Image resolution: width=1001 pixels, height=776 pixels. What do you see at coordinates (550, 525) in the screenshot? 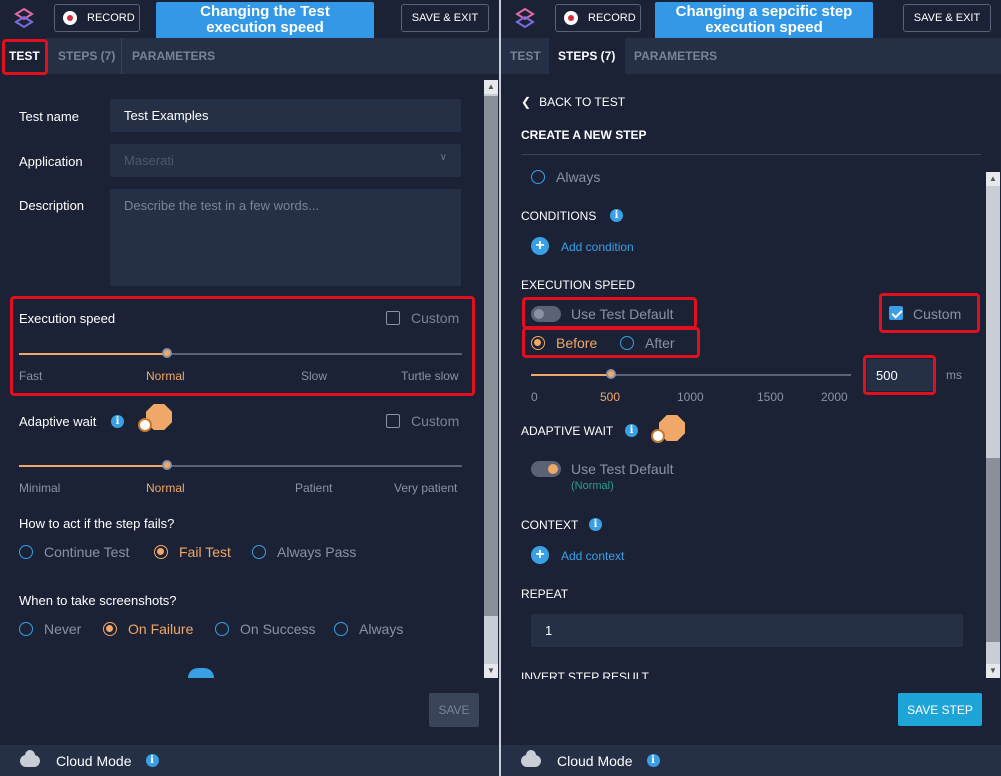
I see `context-label: CONTEXT` at bounding box center [550, 525].